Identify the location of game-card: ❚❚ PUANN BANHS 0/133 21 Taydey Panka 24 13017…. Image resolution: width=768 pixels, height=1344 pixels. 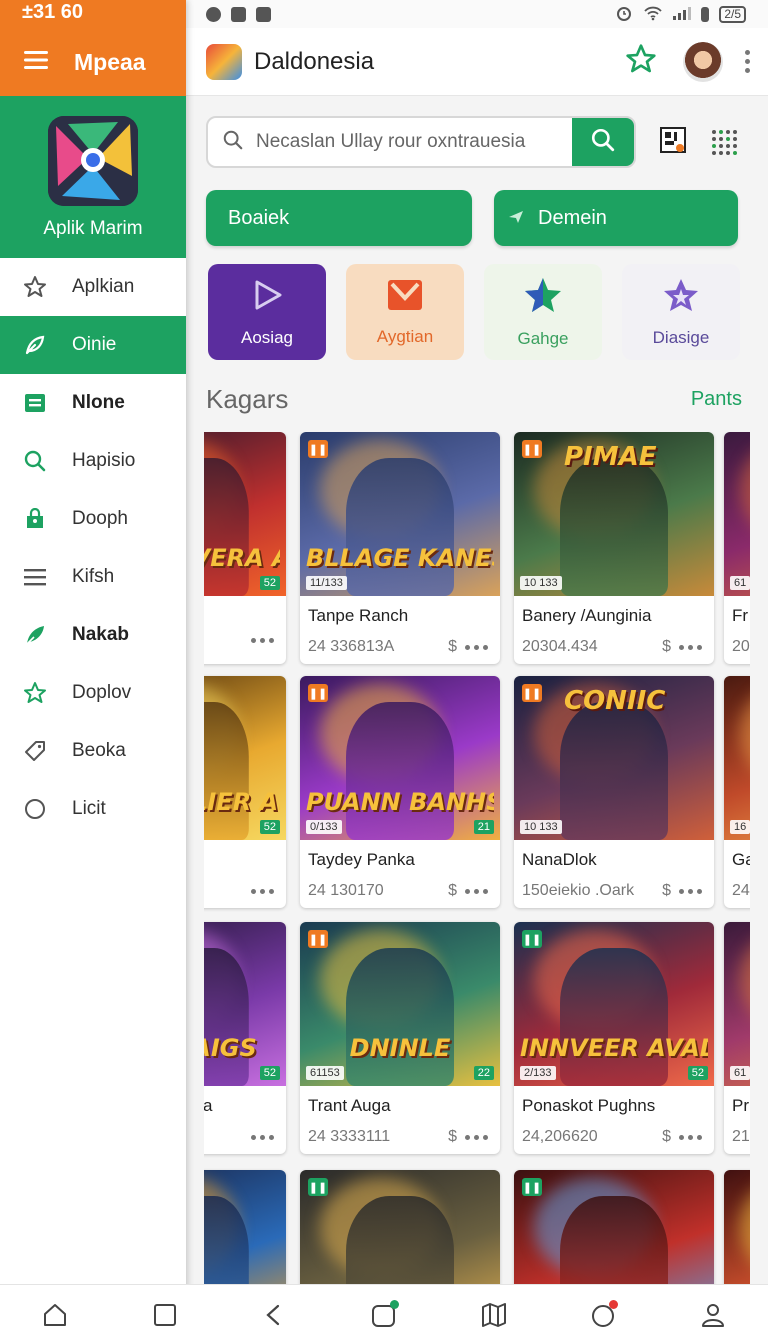
(400, 792).